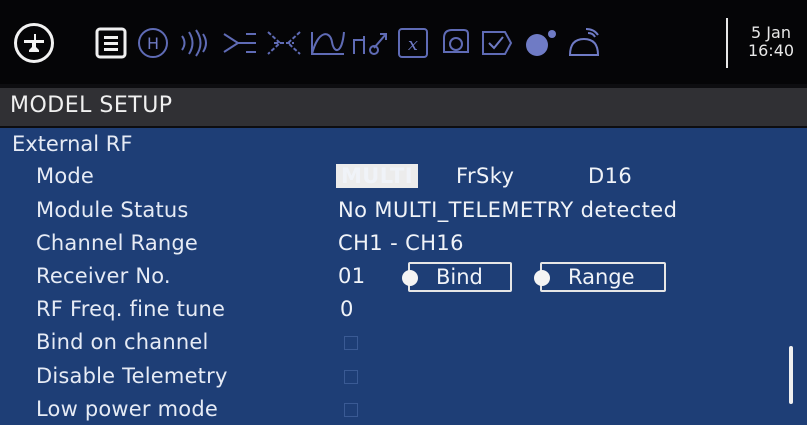 This screenshot has width=807, height=425. I want to click on clock: 5 Jan 16:40, so click(771, 42).